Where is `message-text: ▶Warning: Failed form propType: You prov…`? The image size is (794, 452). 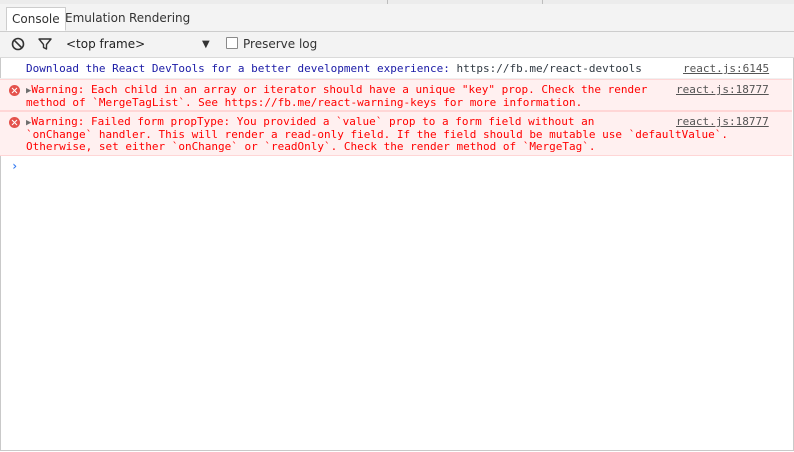 message-text: ▶Warning: Failed form propType: You prov… is located at coordinates (377, 134).